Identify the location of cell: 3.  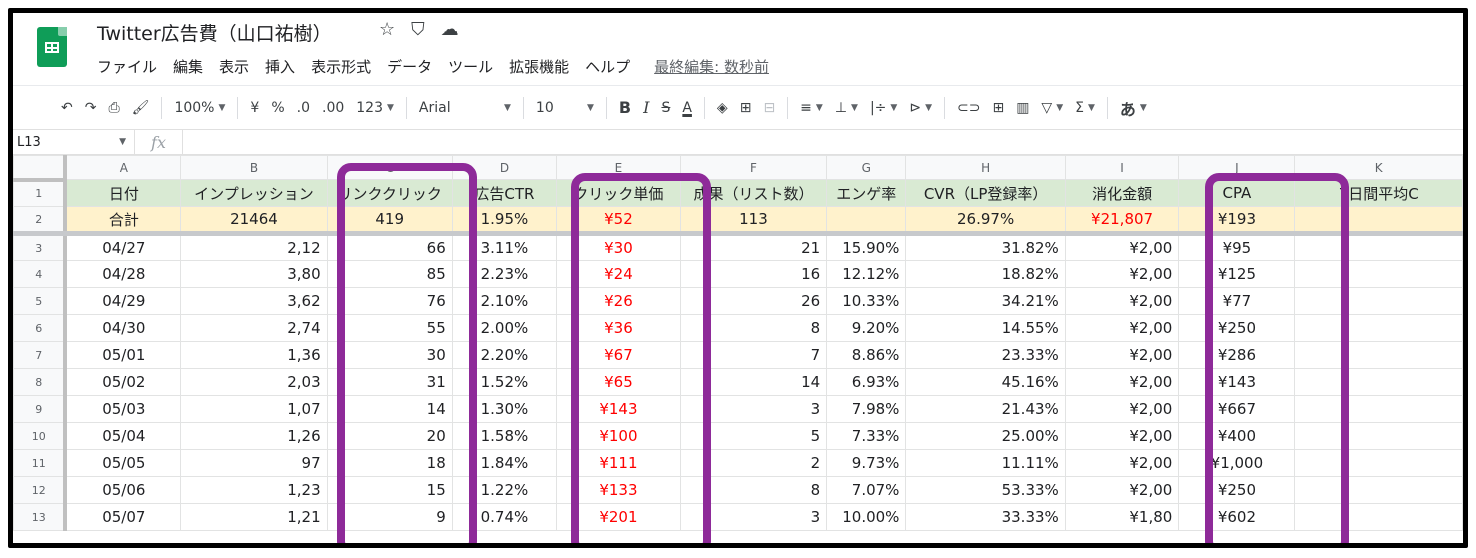
(753, 409).